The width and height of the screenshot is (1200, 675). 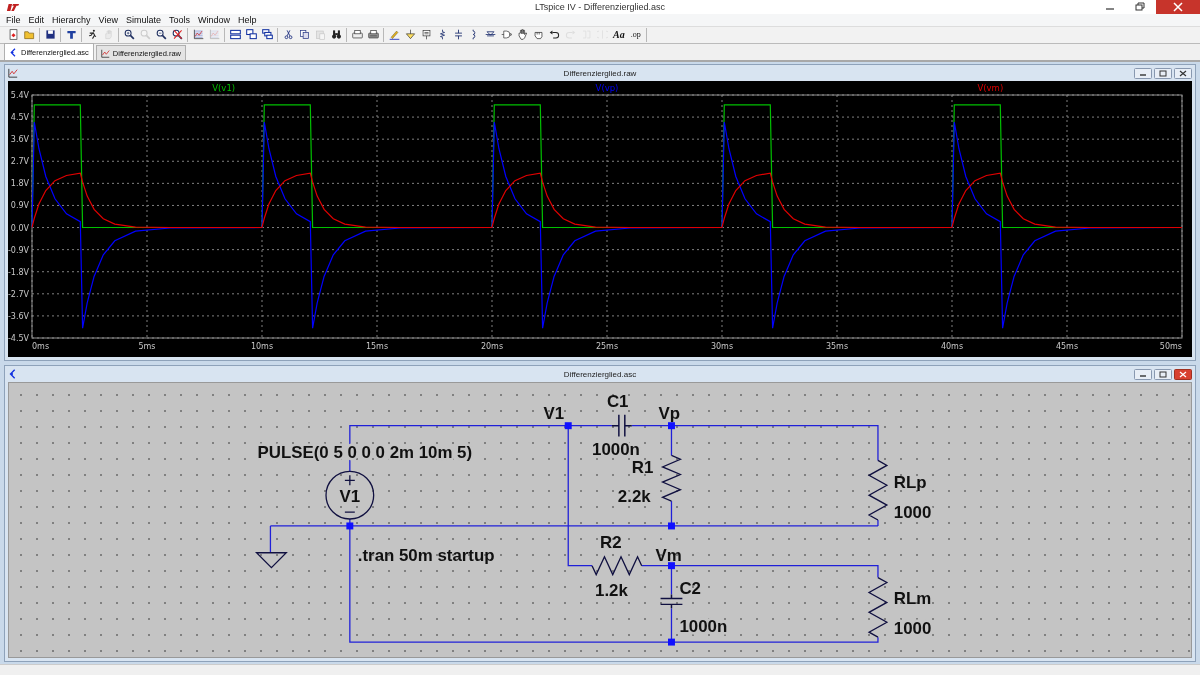 What do you see at coordinates (161, 35) in the screenshot?
I see `zoom-out-icon` at bounding box center [161, 35].